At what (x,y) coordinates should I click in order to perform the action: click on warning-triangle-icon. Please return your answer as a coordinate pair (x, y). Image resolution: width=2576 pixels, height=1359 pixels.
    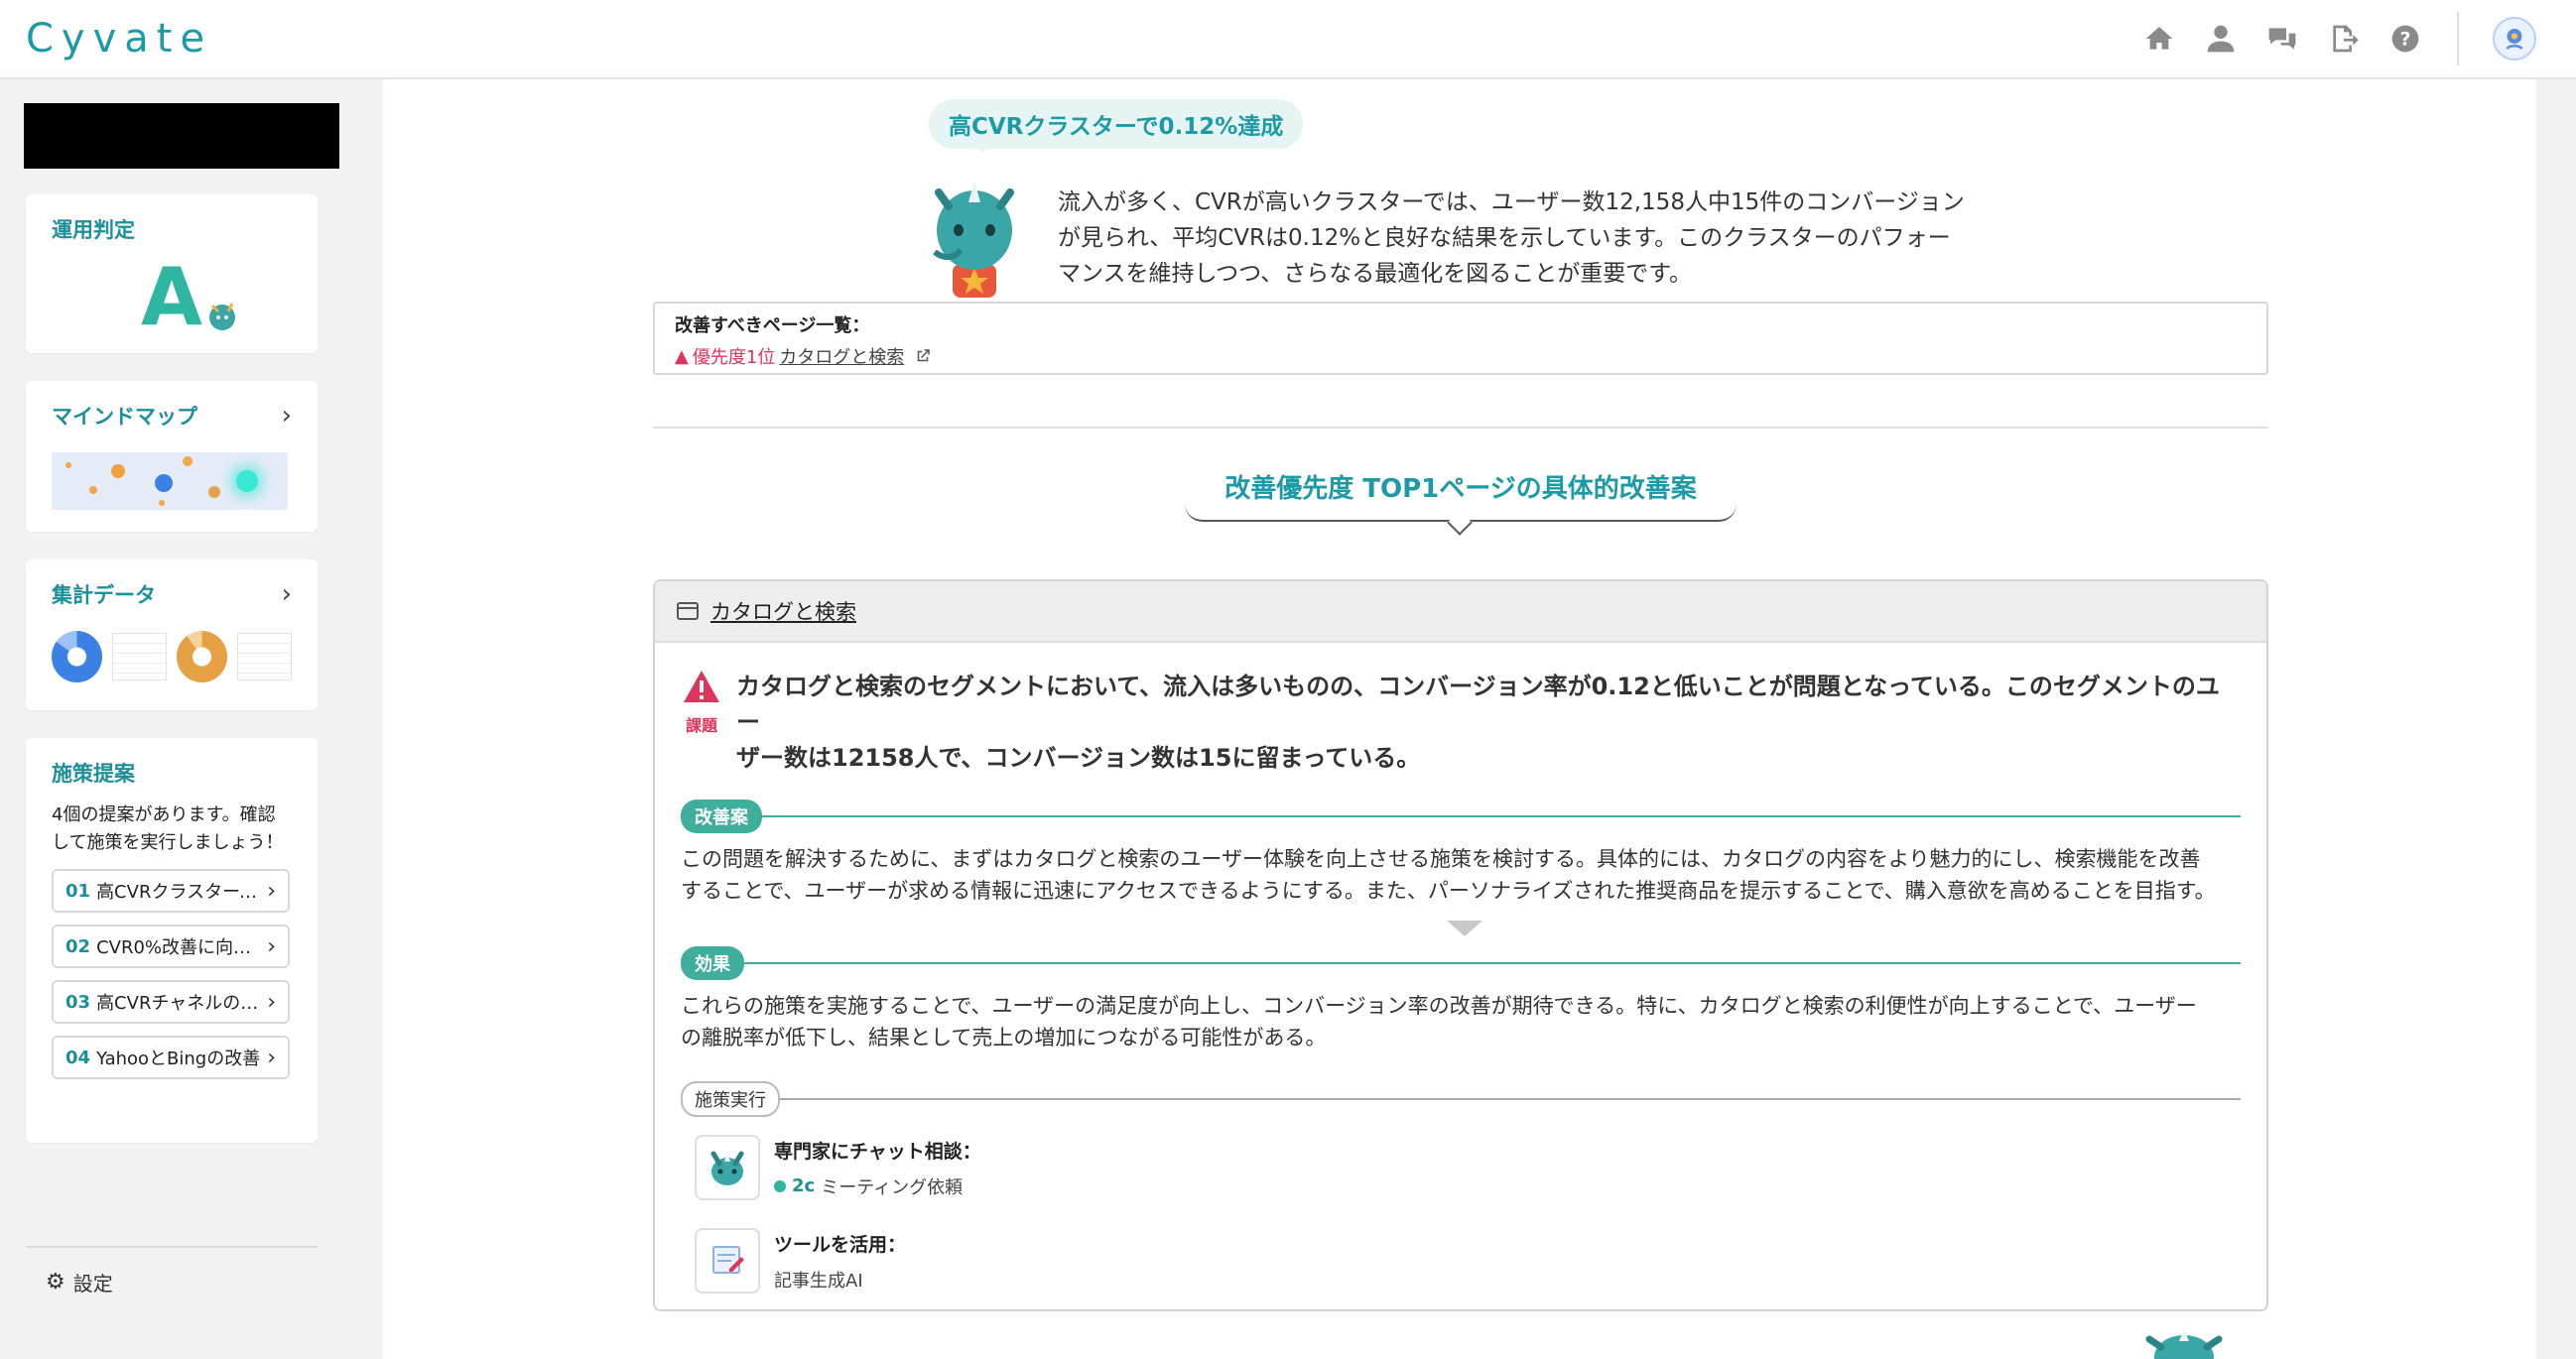
    Looking at the image, I should click on (702, 686).